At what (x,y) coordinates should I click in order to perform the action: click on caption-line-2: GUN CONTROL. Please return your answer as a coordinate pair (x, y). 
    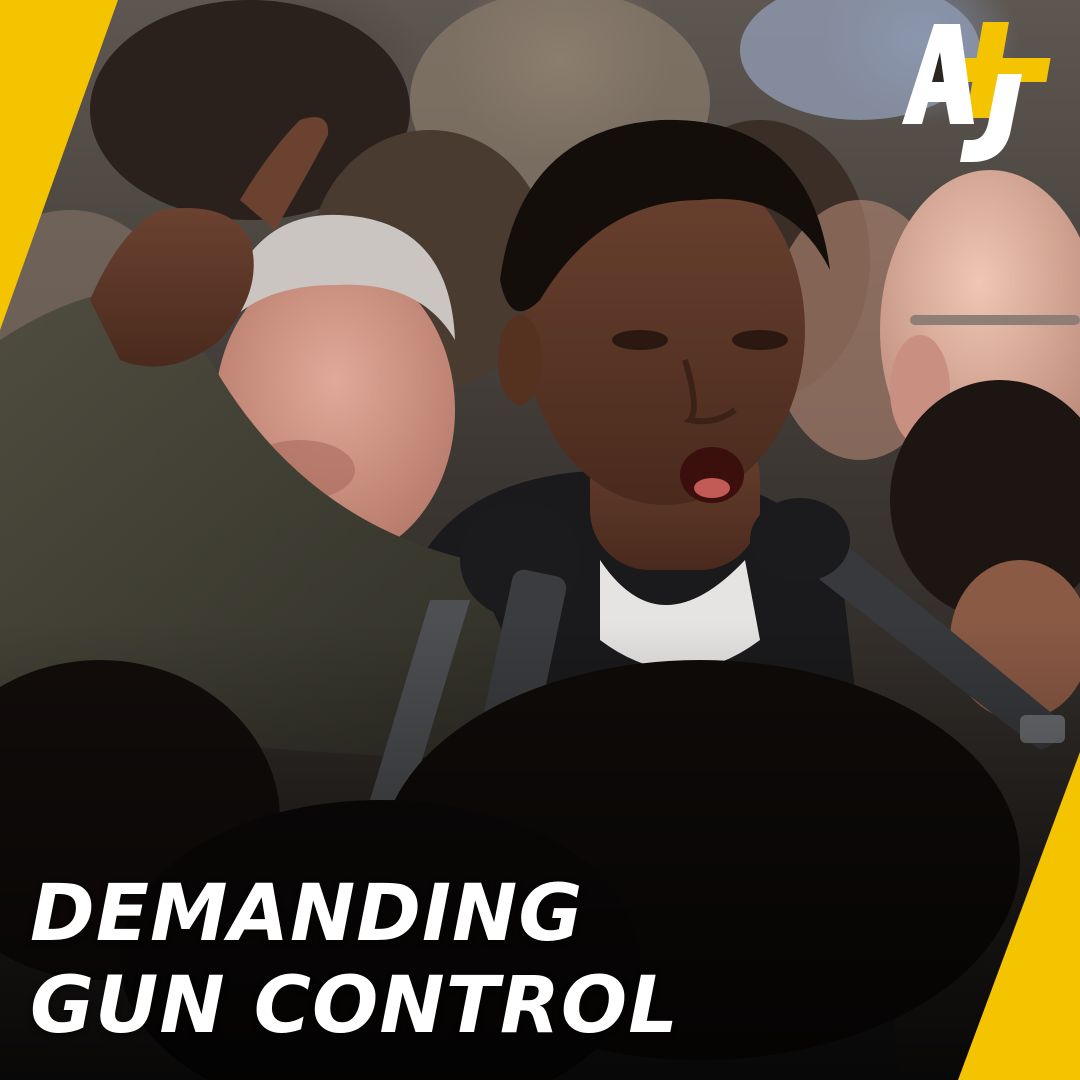
    Looking at the image, I should click on (354, 1006).